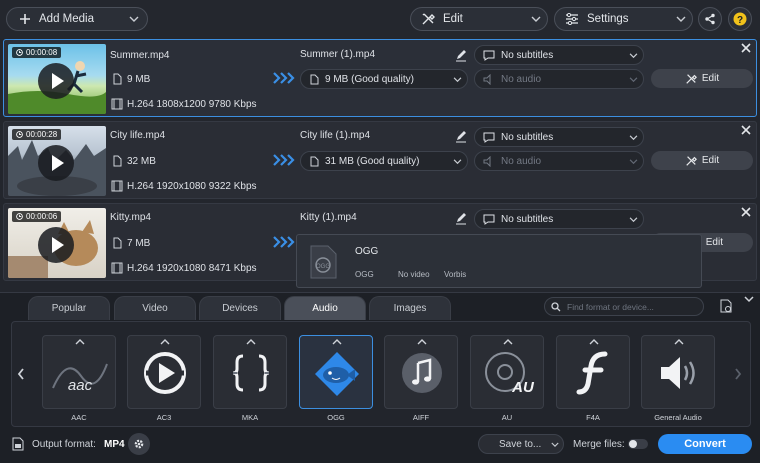 This screenshot has width=760, height=463. I want to click on scroll-right-icon, so click(738, 374).